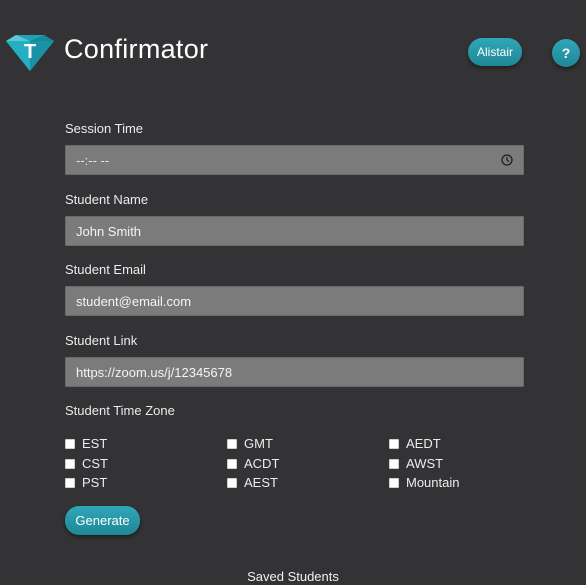 The width and height of the screenshot is (586, 585). Describe the element at coordinates (293, 576) in the screenshot. I see `saved-students-heading: Saved Students` at that location.